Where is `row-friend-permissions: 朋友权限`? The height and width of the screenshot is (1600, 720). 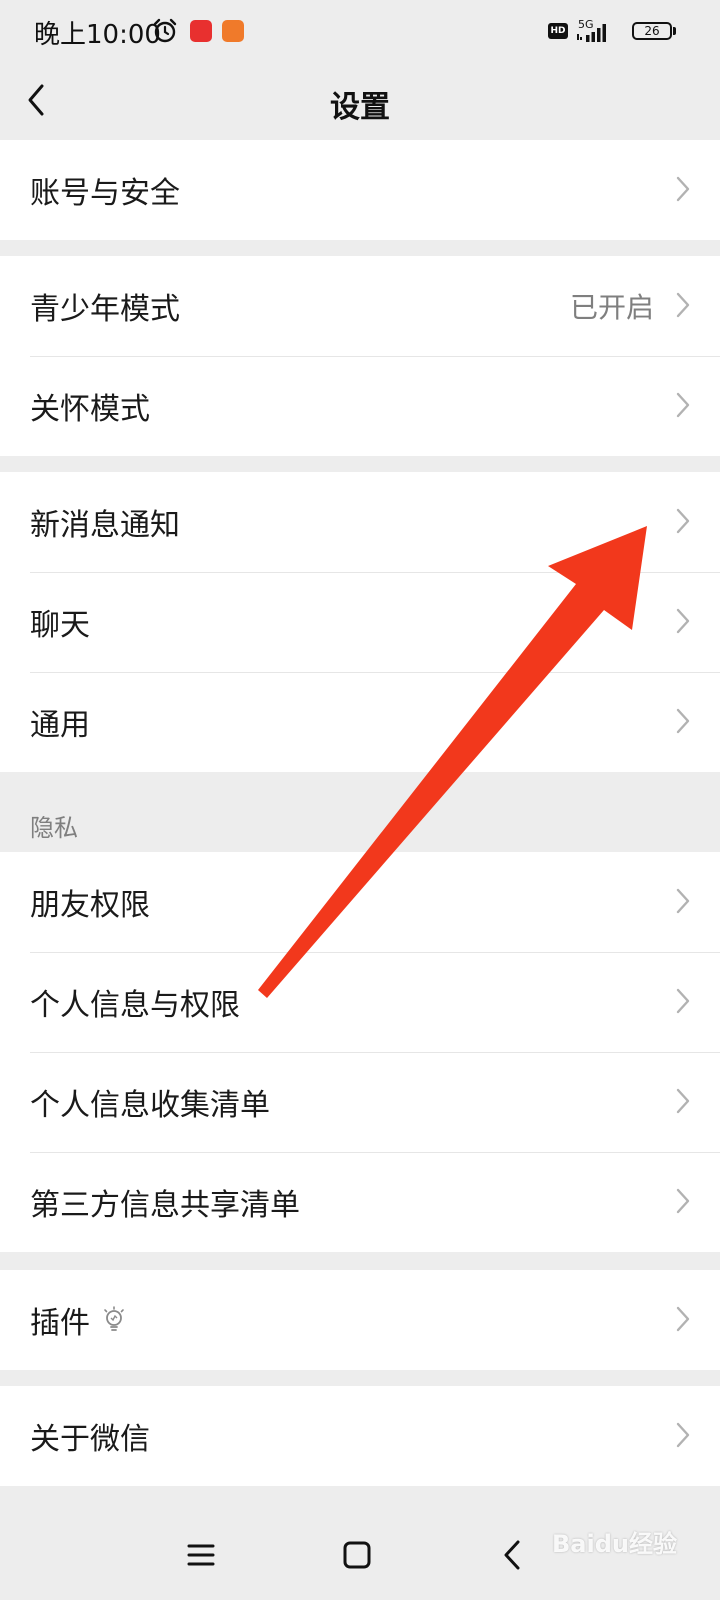
row-friend-permissions: 朋友权限 is located at coordinates (360, 902).